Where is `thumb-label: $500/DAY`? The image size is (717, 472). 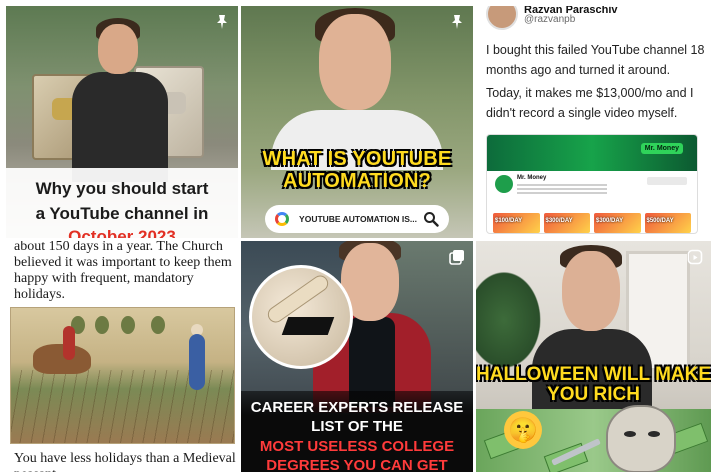
thumb-label: $500/DAY is located at coordinates (660, 221).